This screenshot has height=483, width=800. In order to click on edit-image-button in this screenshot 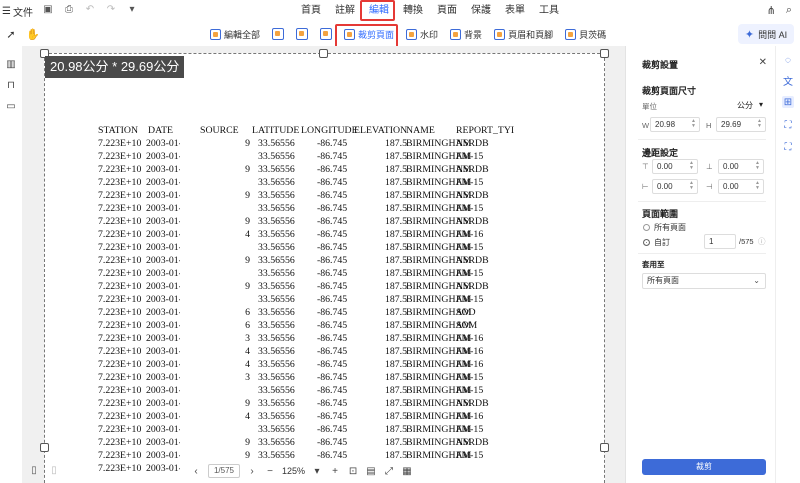, I will do `click(302, 34)`.